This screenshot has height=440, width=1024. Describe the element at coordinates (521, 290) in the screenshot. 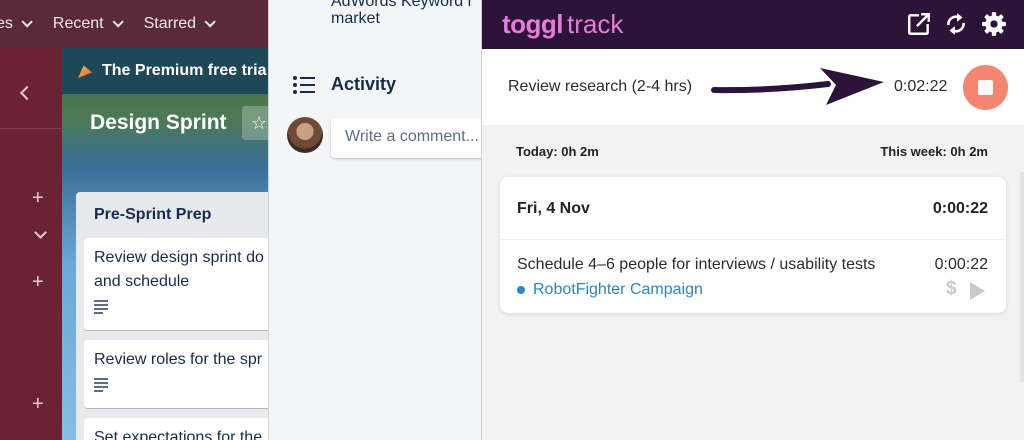

I see `project-color-dot-icon` at that location.